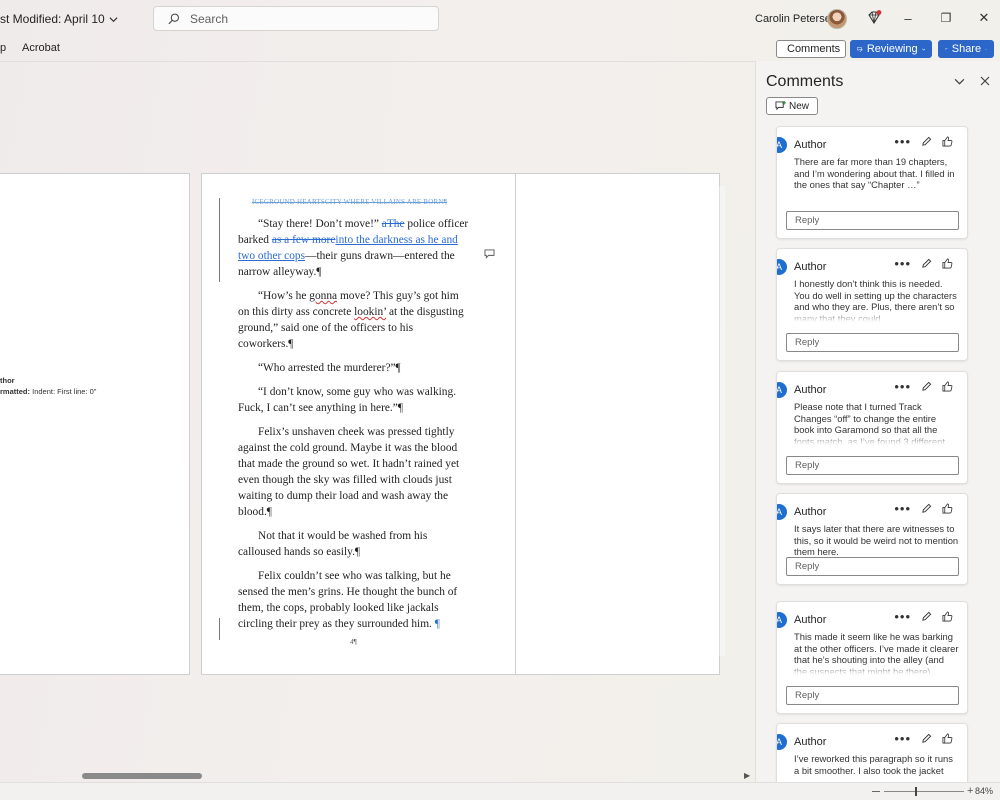 This screenshot has width=1000, height=800. I want to click on formatting-balloon-label: rmatted:, so click(15, 391).